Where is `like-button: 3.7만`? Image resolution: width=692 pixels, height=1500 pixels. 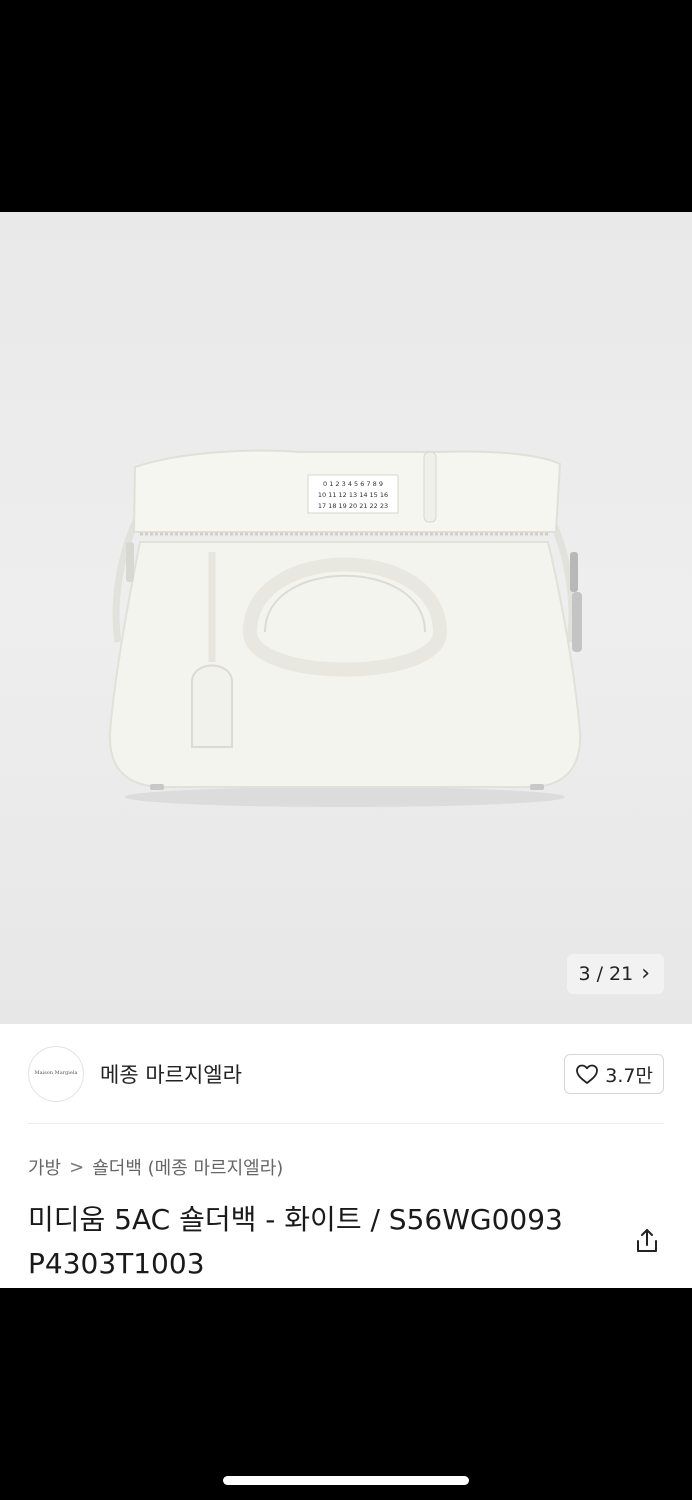 like-button: 3.7만 is located at coordinates (614, 1074).